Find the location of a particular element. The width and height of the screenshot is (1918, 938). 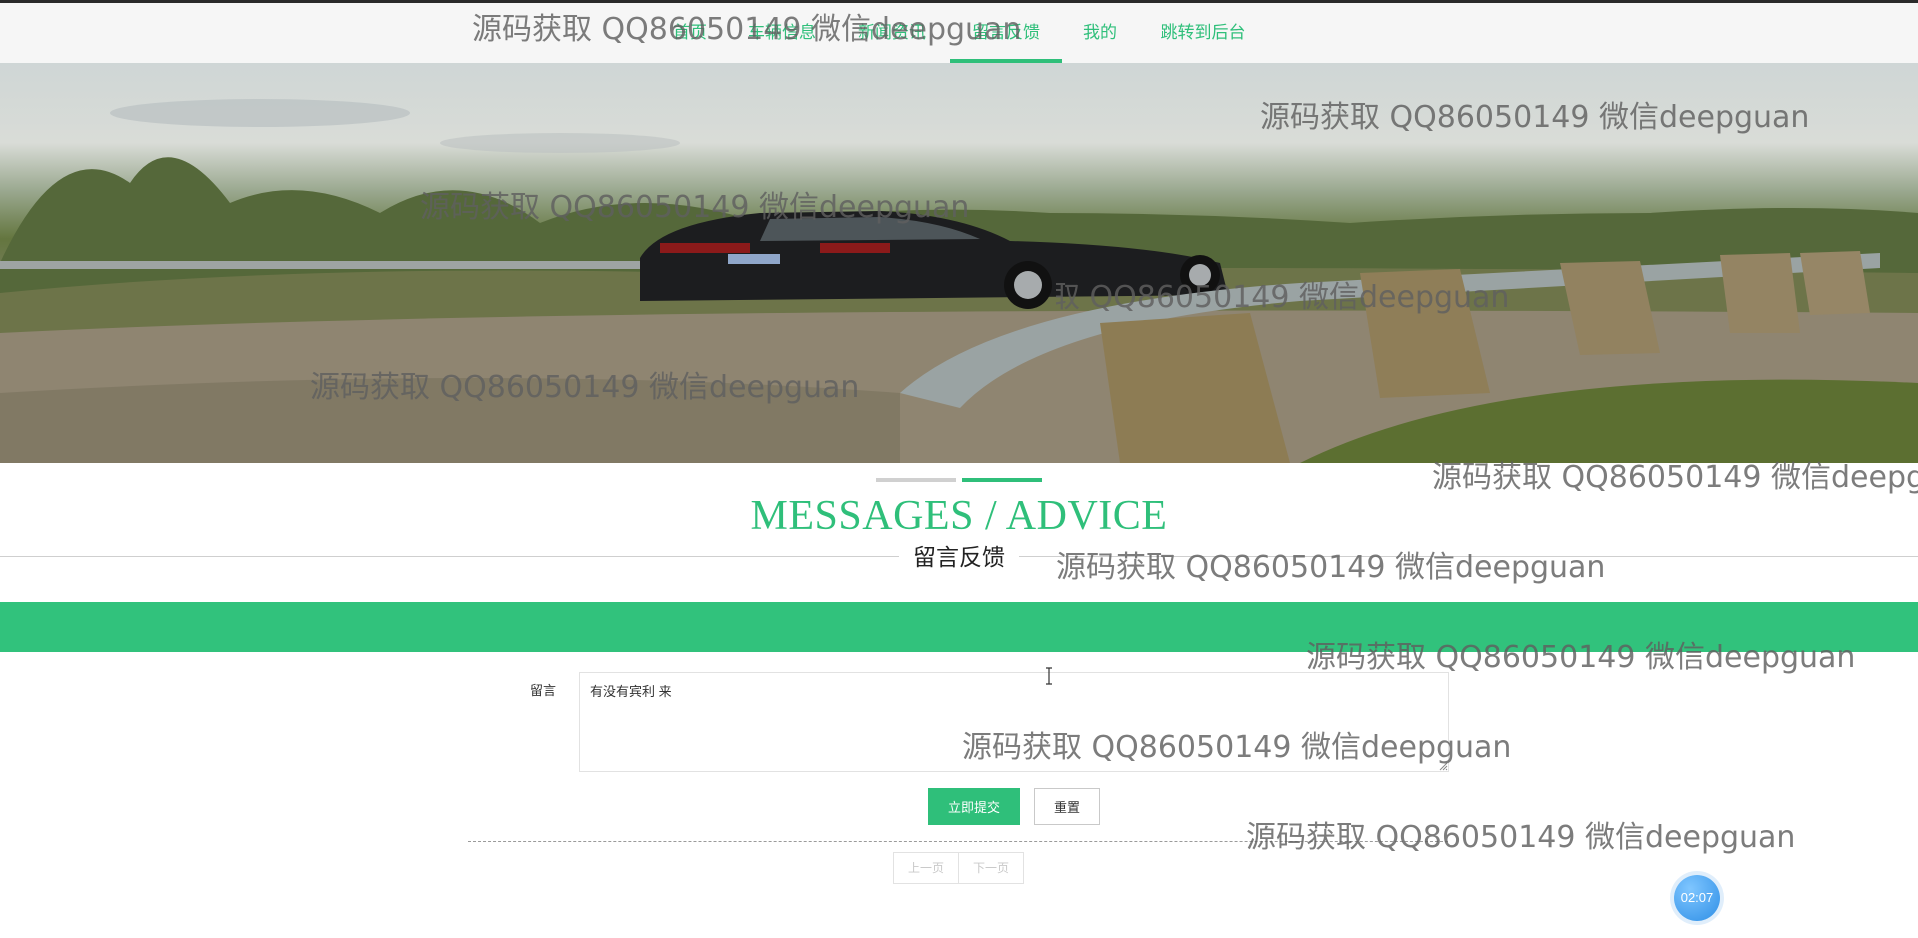

nav-item-mine: 我的 is located at coordinates (1100, 33).